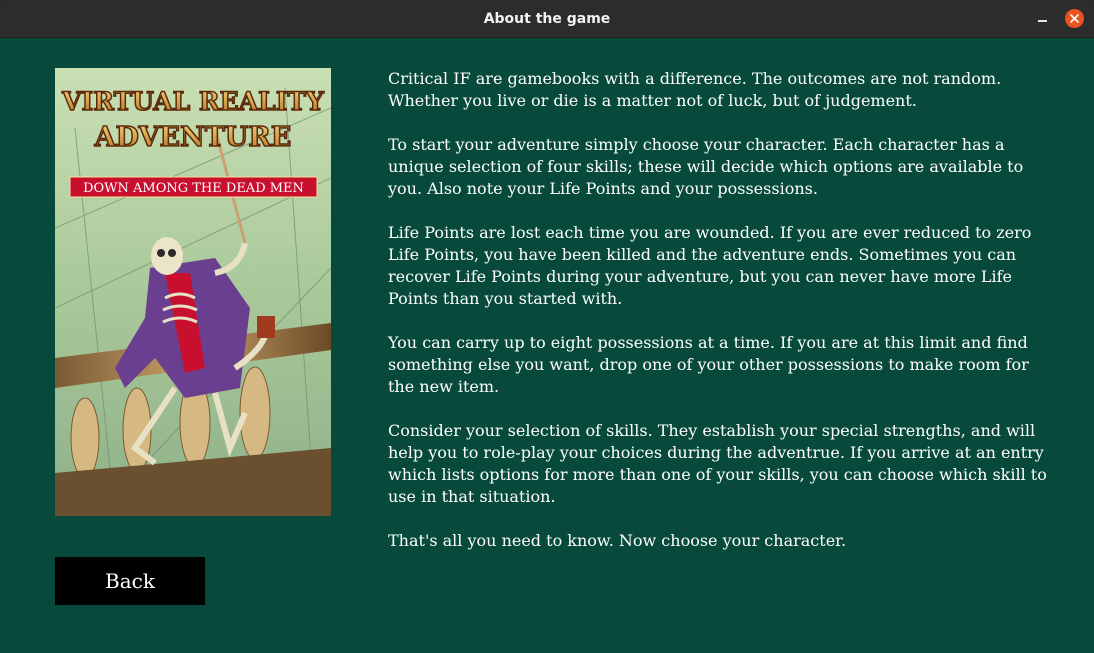 This screenshot has width=1094, height=653. Describe the element at coordinates (193, 188) in the screenshot. I see `cover-book-title: DOWN AMONG THE DEAD MEN` at that location.